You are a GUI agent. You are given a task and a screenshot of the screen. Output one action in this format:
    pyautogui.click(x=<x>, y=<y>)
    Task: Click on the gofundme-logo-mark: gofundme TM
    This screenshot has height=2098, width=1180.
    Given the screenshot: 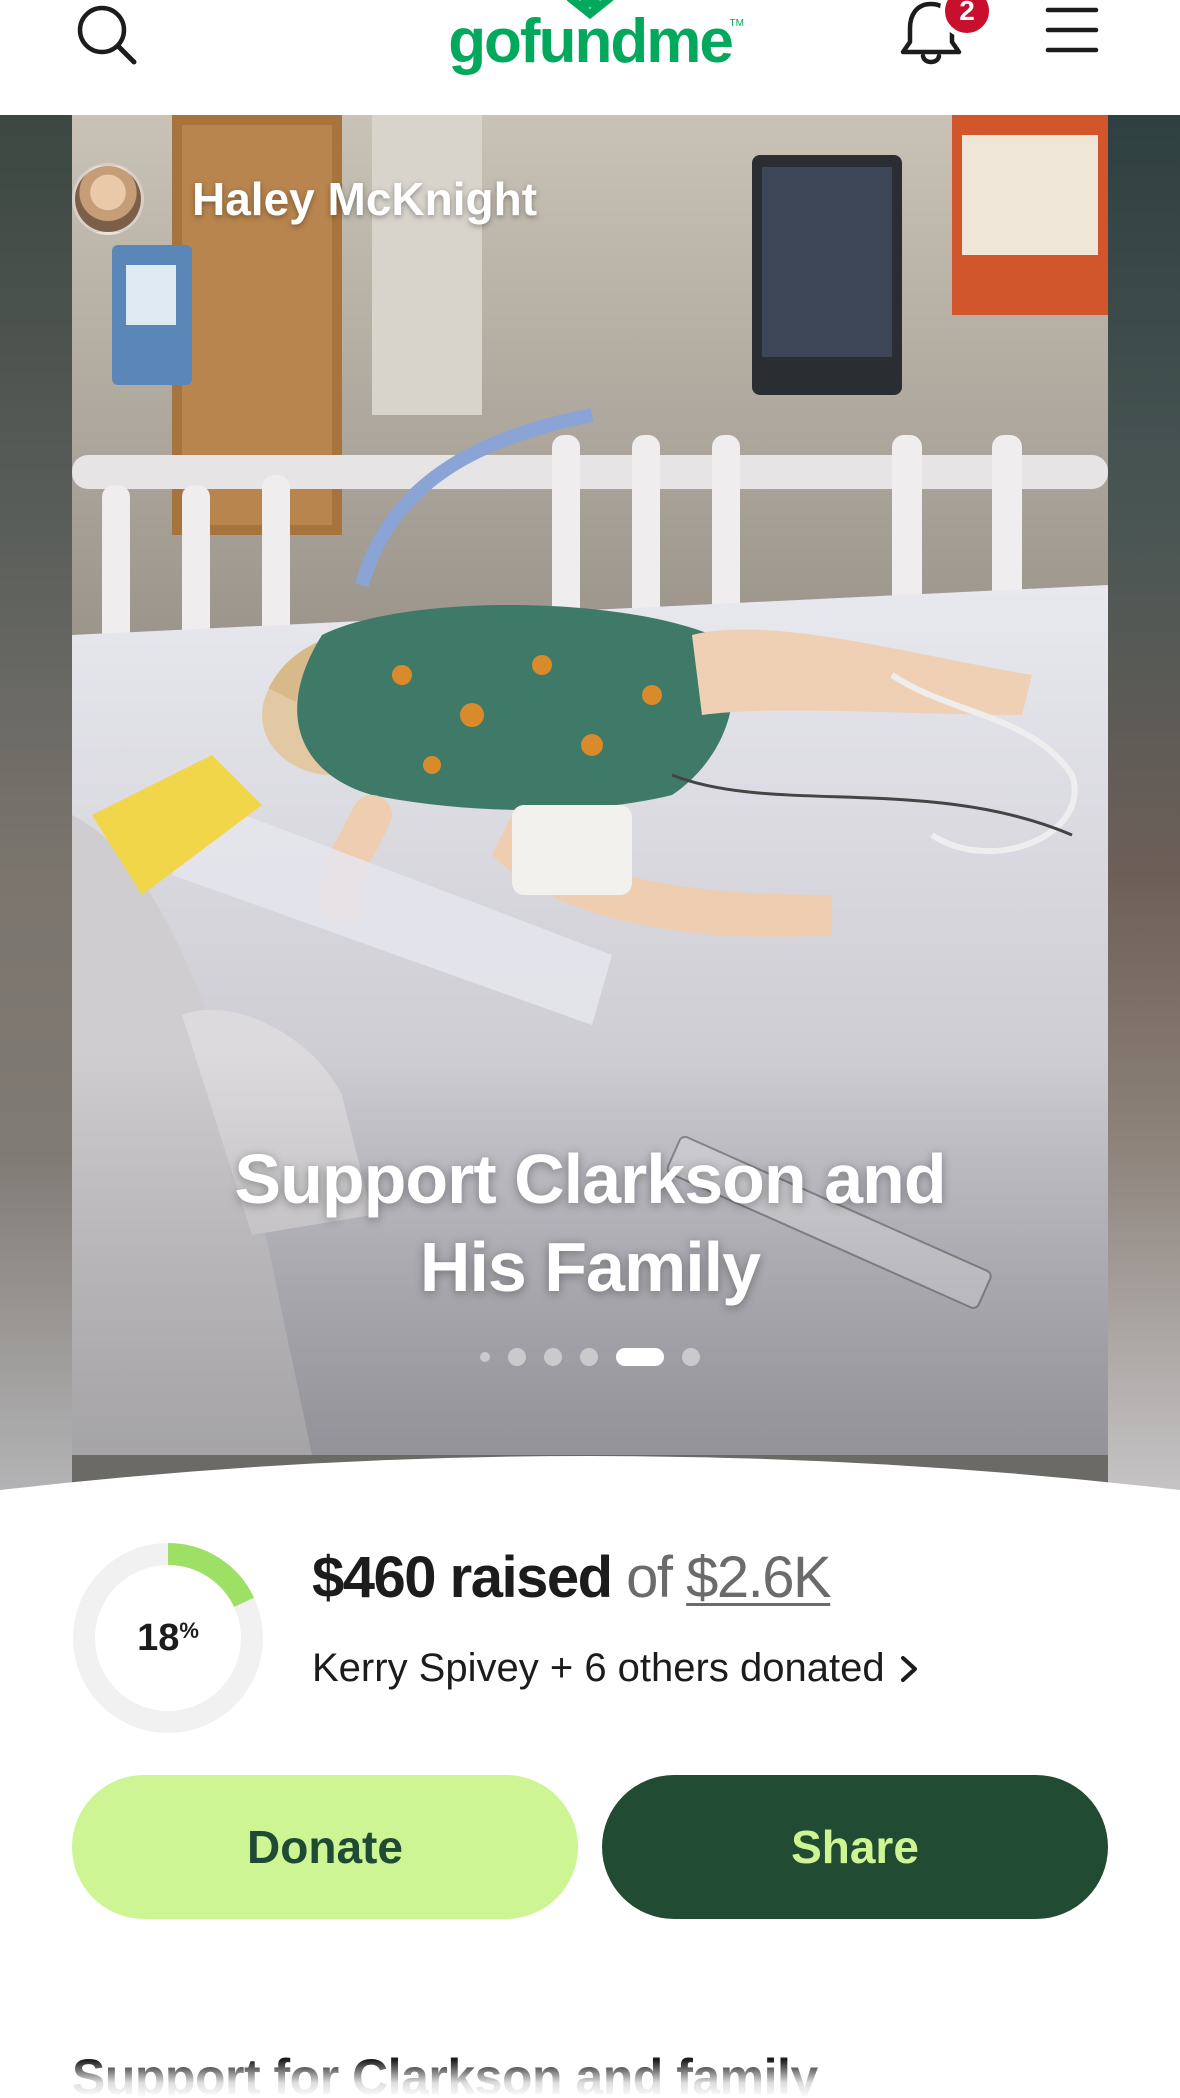 What is the action you would take?
    pyautogui.click(x=596, y=38)
    